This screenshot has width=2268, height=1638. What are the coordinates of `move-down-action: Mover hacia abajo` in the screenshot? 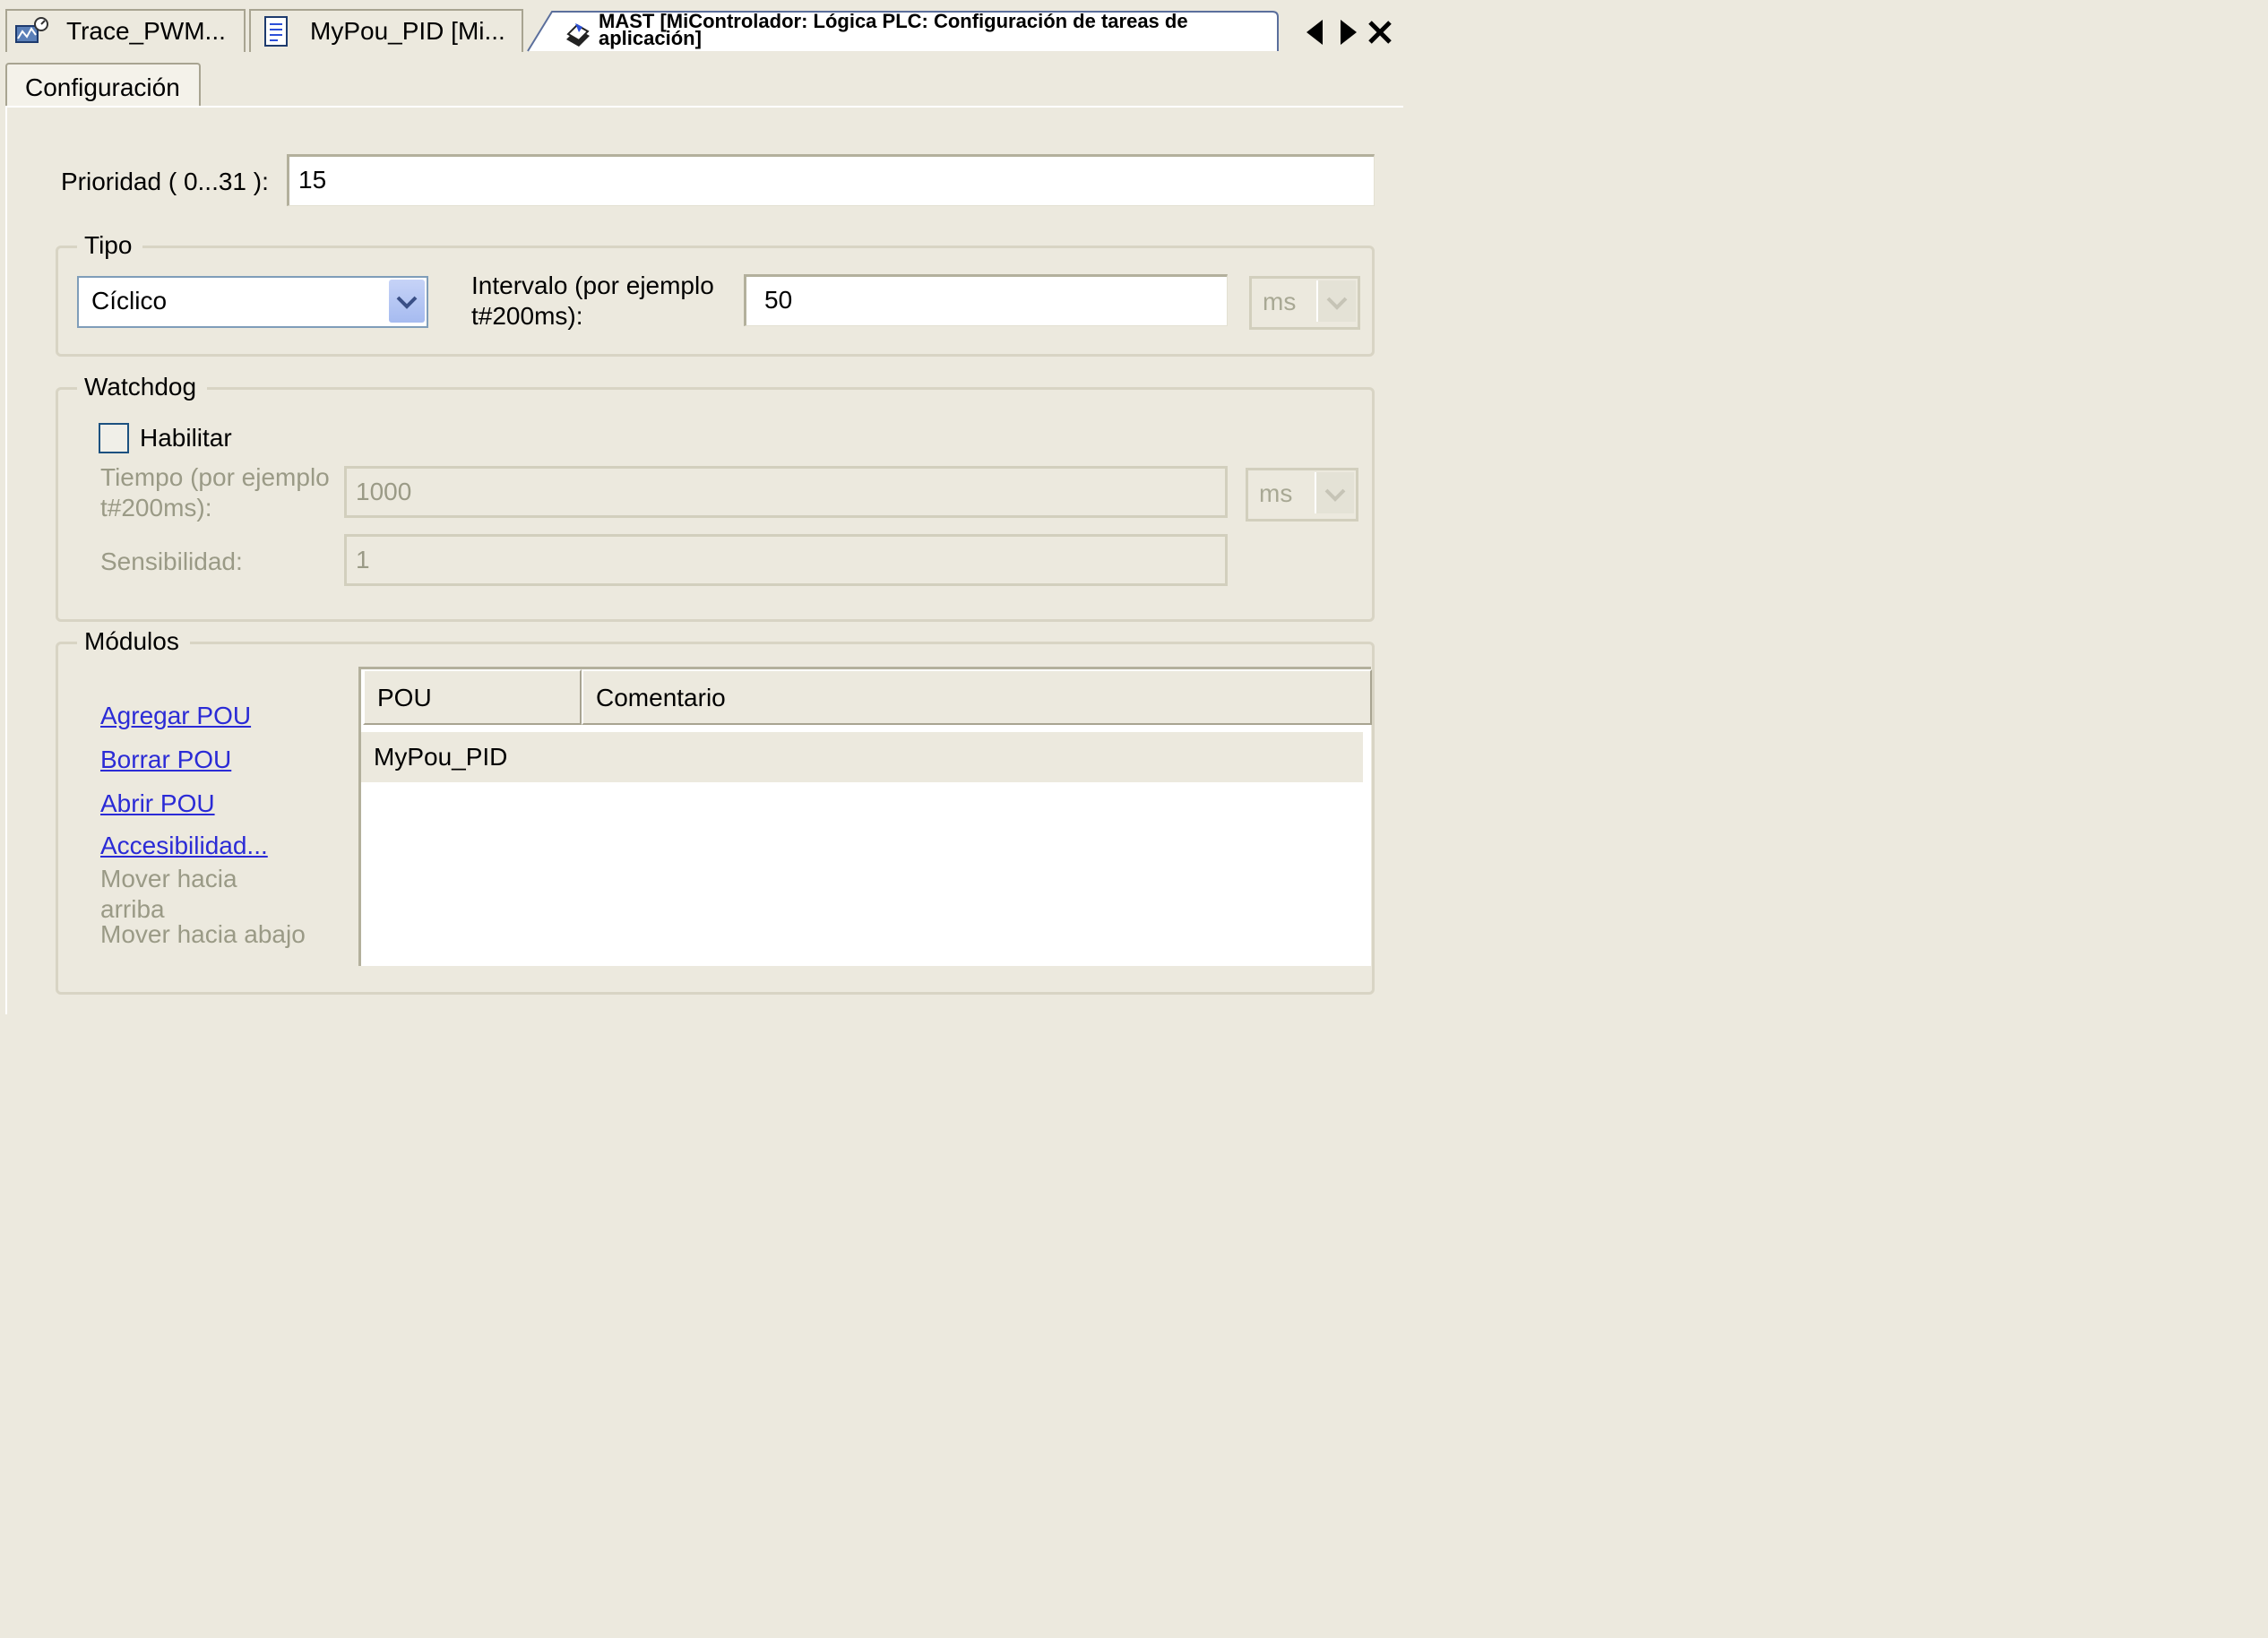 It's located at (203, 934).